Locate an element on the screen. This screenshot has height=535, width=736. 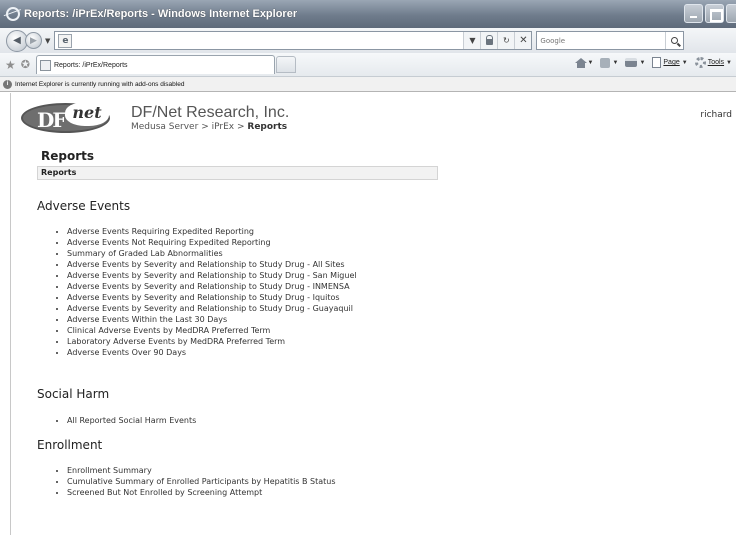
ie-icon is located at coordinates (13, 14).